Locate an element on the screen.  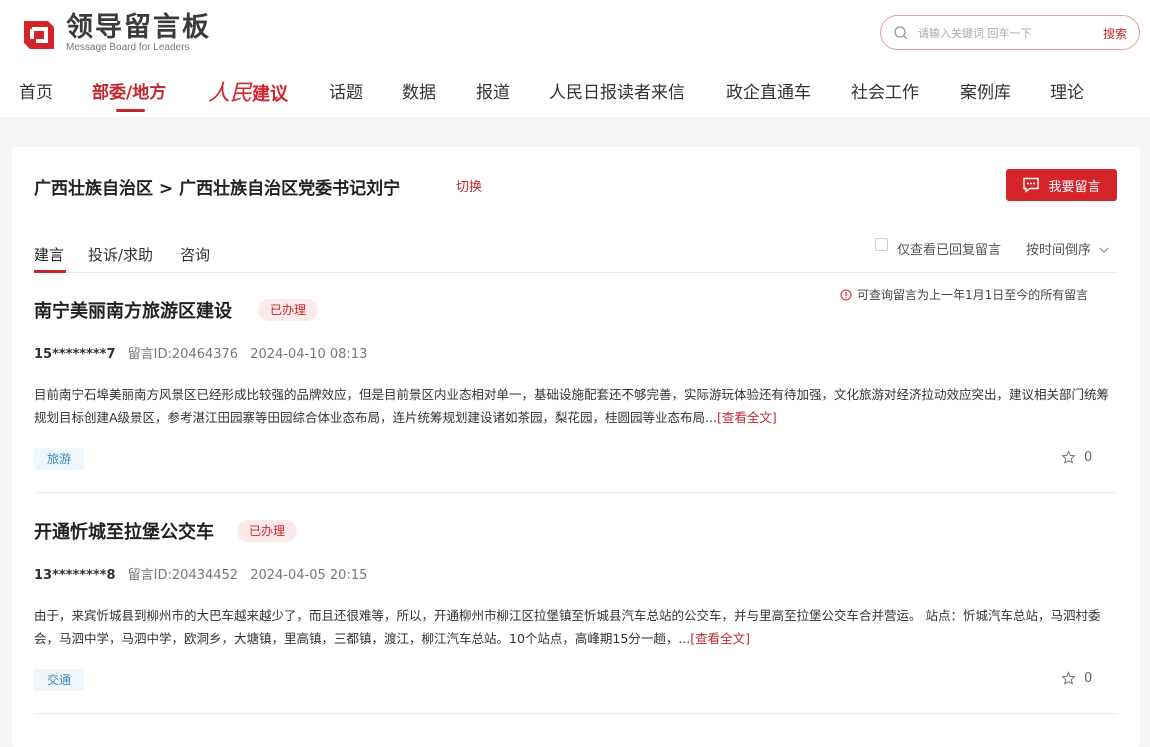
leave-message-label: 我要留言 is located at coordinates (1074, 187).